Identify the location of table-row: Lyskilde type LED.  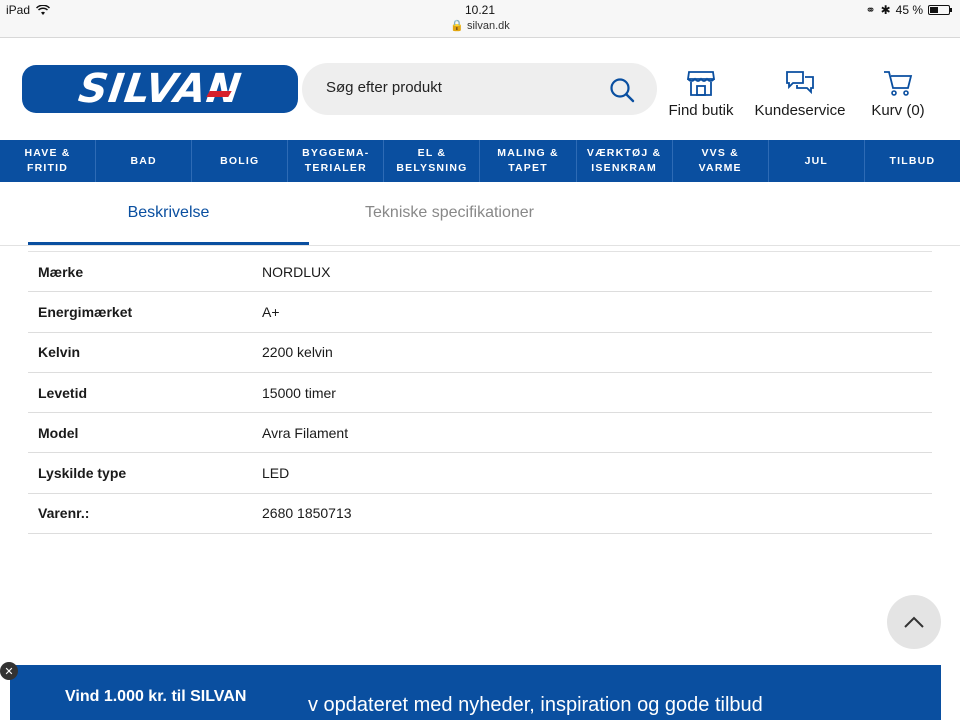
(480, 473).